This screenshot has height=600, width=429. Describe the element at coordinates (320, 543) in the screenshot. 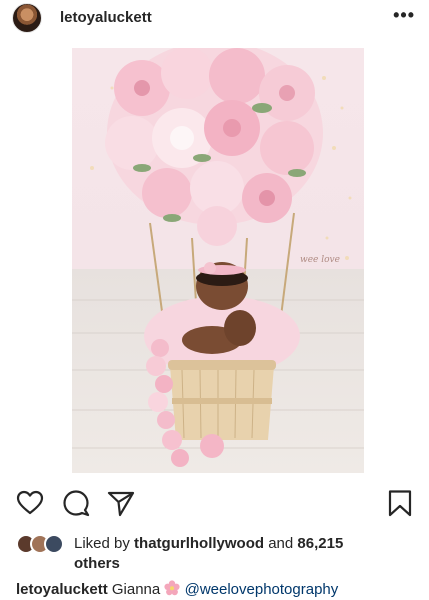

I see `likes-count: 86,215` at that location.